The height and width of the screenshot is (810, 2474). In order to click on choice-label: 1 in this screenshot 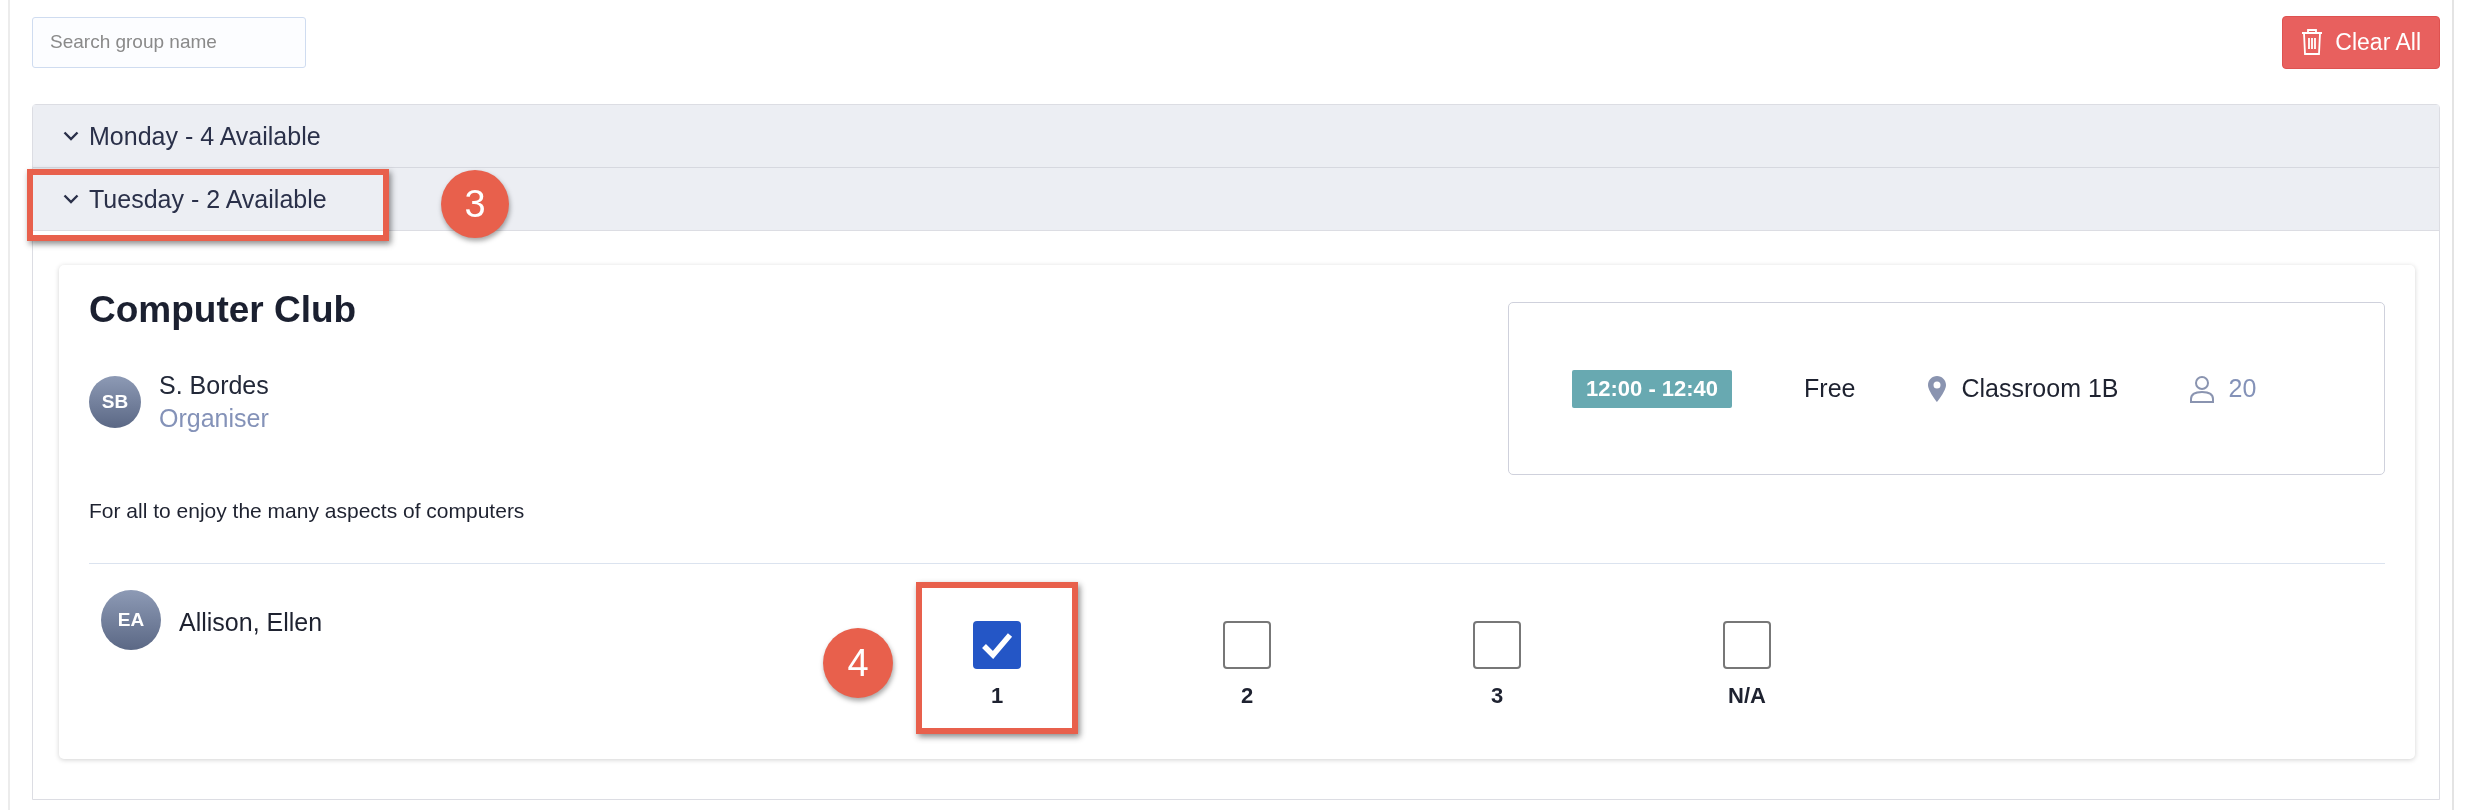, I will do `click(997, 696)`.